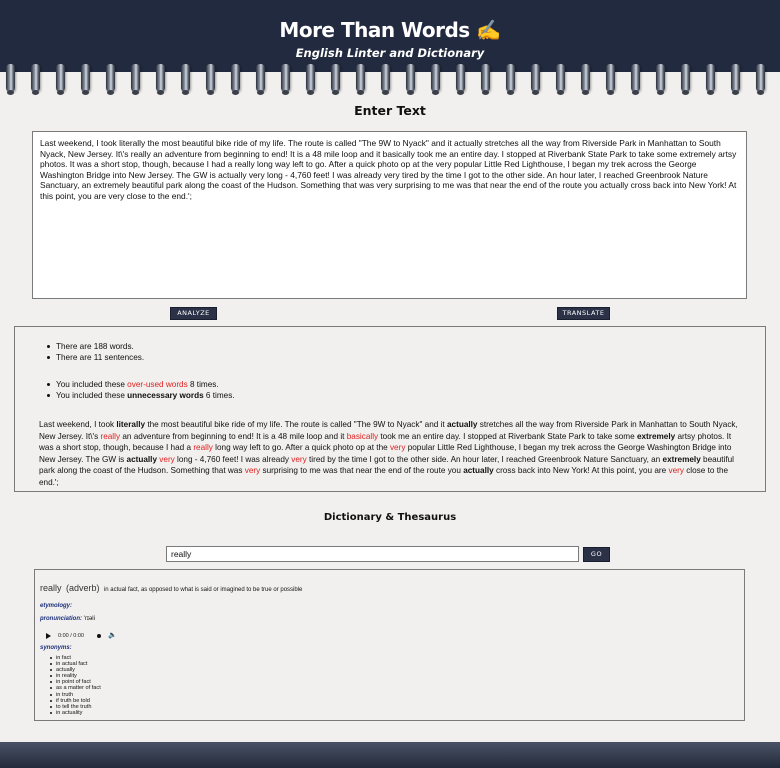 The width and height of the screenshot is (780, 768). Describe the element at coordinates (389, 713) in the screenshot. I see `synonym-item: in actuality` at that location.